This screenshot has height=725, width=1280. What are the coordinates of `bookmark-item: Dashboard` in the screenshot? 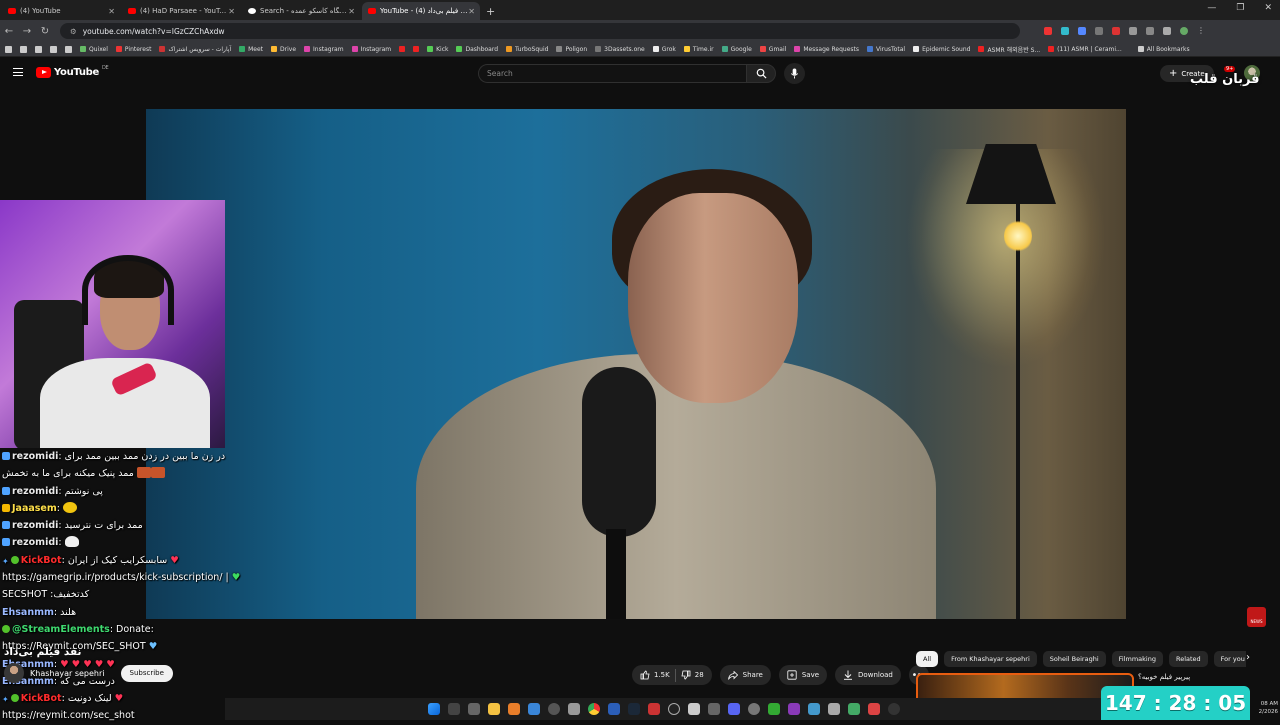 It's located at (477, 49).